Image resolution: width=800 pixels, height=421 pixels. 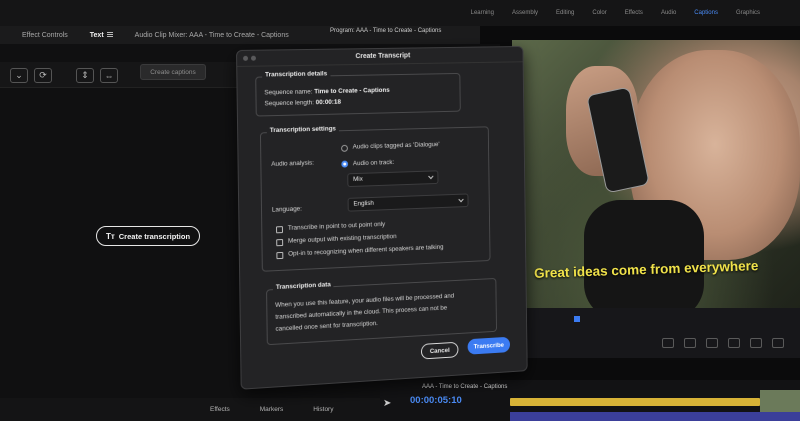 I want to click on dialog-titlebar: Create Transcript, so click(x=380, y=57).